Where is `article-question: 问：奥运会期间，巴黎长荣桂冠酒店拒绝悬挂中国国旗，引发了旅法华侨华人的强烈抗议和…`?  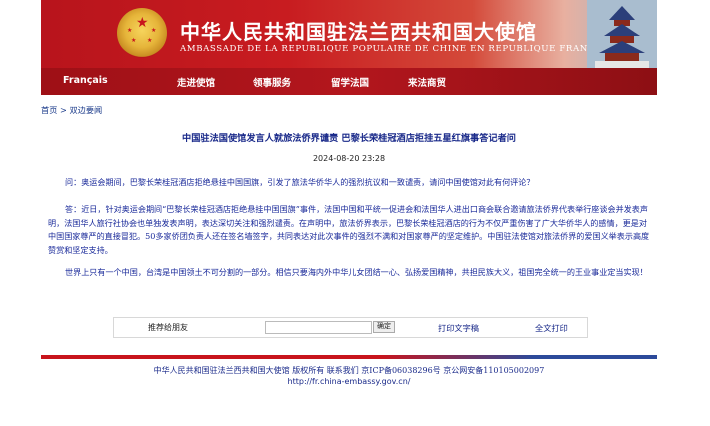
article-question: 问：奥运会期间，巴黎长荣桂冠酒店拒绝悬挂中国国旗，引发了旅法华侨华人的强烈抗议和… is located at coordinates (300, 182).